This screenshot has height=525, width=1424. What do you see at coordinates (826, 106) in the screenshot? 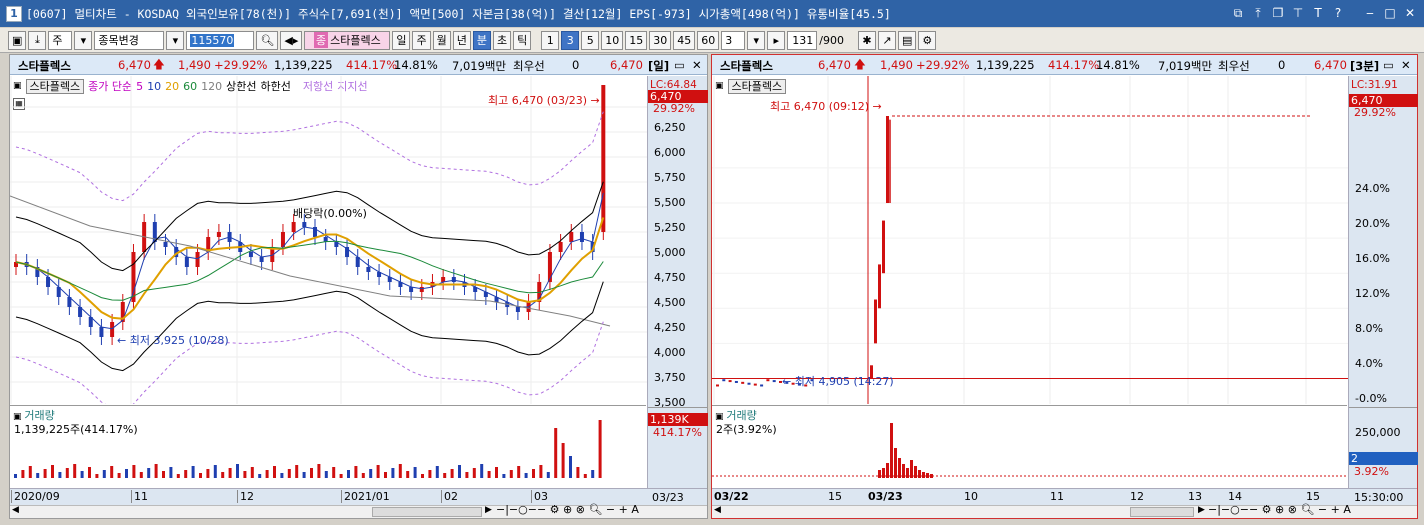
I see `high-annotation: 최고 6,470 (09:12) →` at bounding box center [826, 106].